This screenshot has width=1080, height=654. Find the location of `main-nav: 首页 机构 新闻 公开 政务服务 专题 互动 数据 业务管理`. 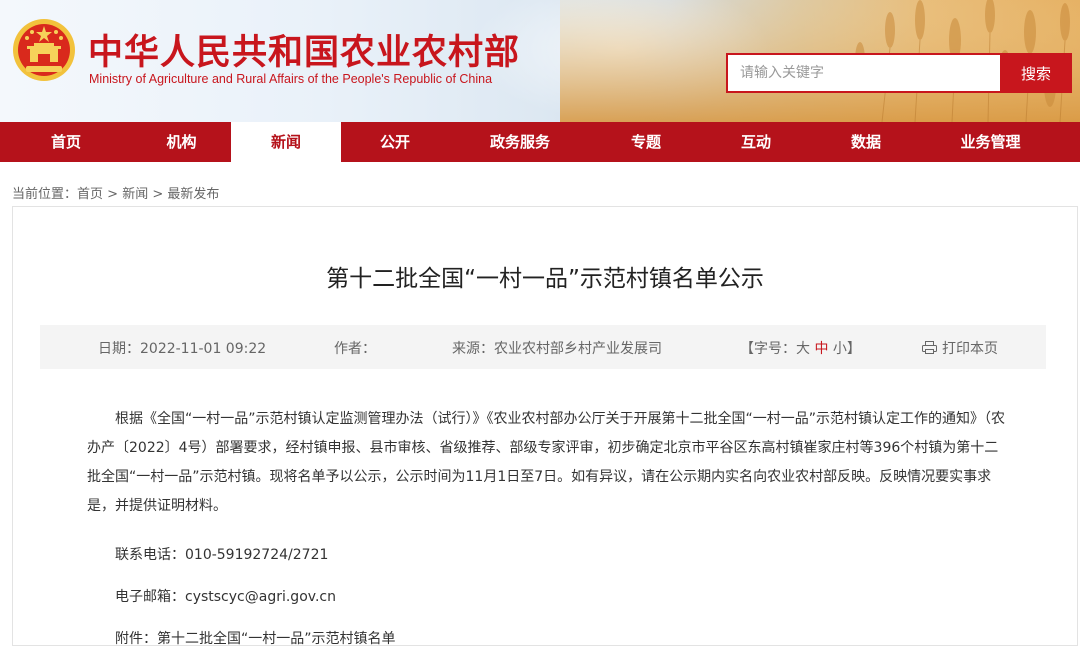

main-nav: 首页 机构 新闻 公开 政务服务 专题 互动 数据 业务管理 is located at coordinates (540, 142).